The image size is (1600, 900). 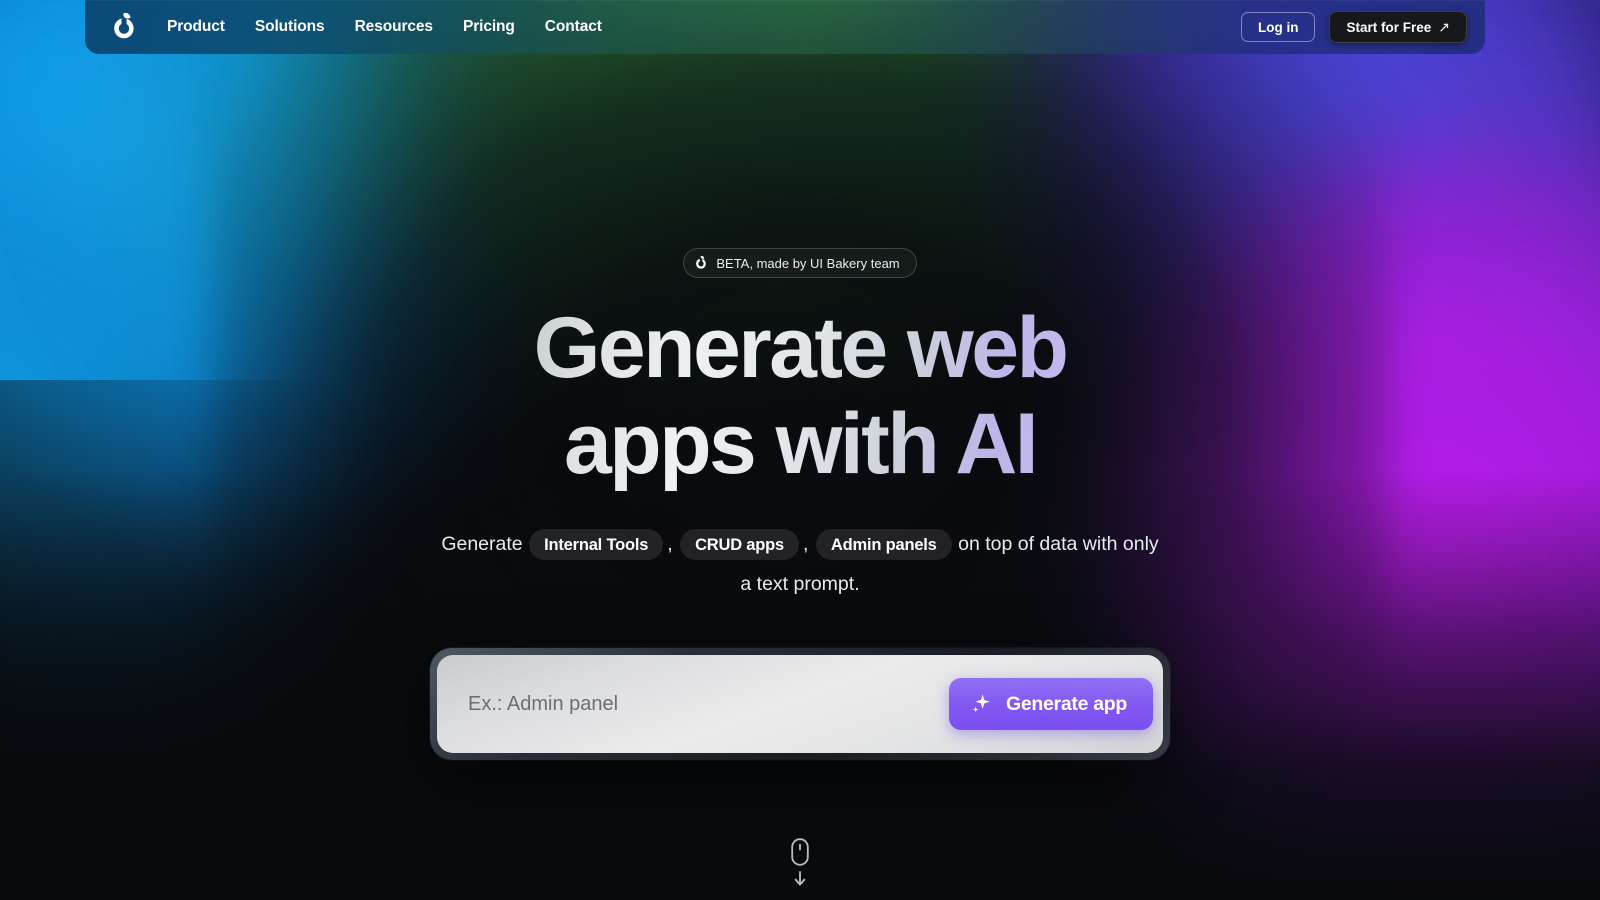 I want to click on headline-line-2: apps with AI, so click(x=800, y=444).